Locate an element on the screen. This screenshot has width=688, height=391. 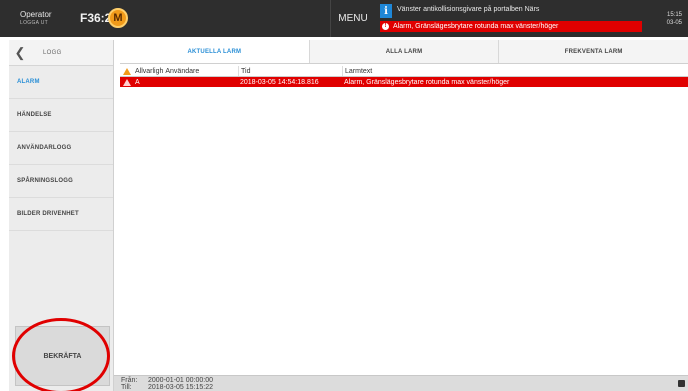
from-value: 2000-01-01 00:00:00 is located at coordinates (180, 380).